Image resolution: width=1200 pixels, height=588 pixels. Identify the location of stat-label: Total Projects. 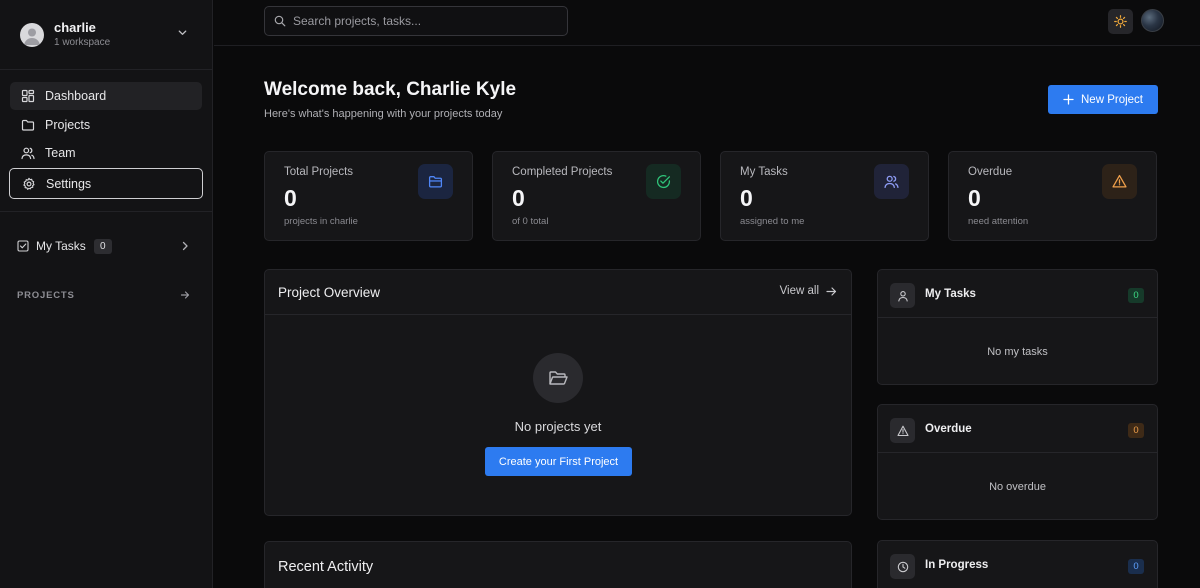
(319, 172).